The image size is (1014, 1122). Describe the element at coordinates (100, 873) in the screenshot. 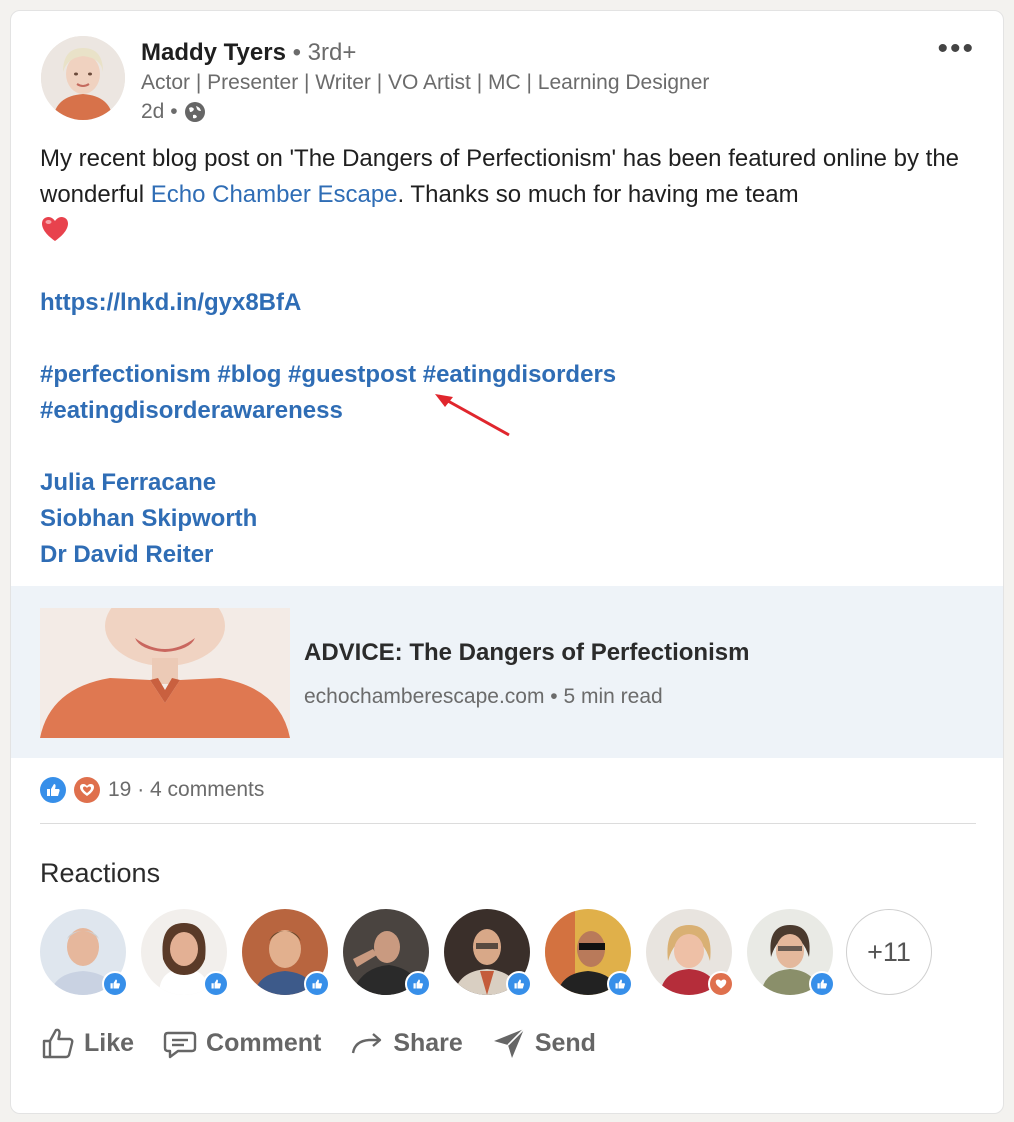

I see `reactions-heading: Reactions` at that location.